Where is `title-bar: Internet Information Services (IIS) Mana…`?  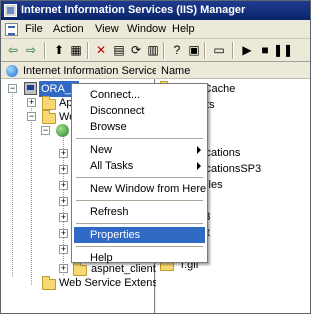 title-bar: Internet Information Services (IIS) Mana… is located at coordinates (155, 10).